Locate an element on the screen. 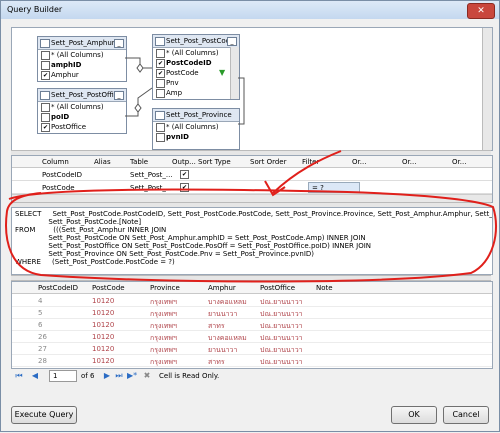  page-count: of 6 is located at coordinates (88, 376).